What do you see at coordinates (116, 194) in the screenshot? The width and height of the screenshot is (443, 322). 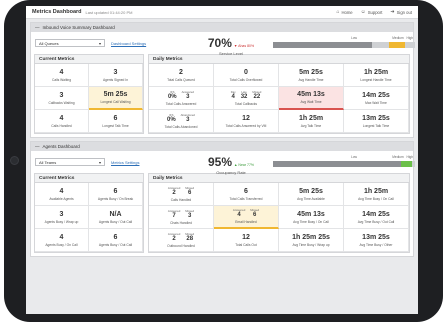 I see `metric-tile: 6 Agents Busy / On Break` at bounding box center [116, 194].